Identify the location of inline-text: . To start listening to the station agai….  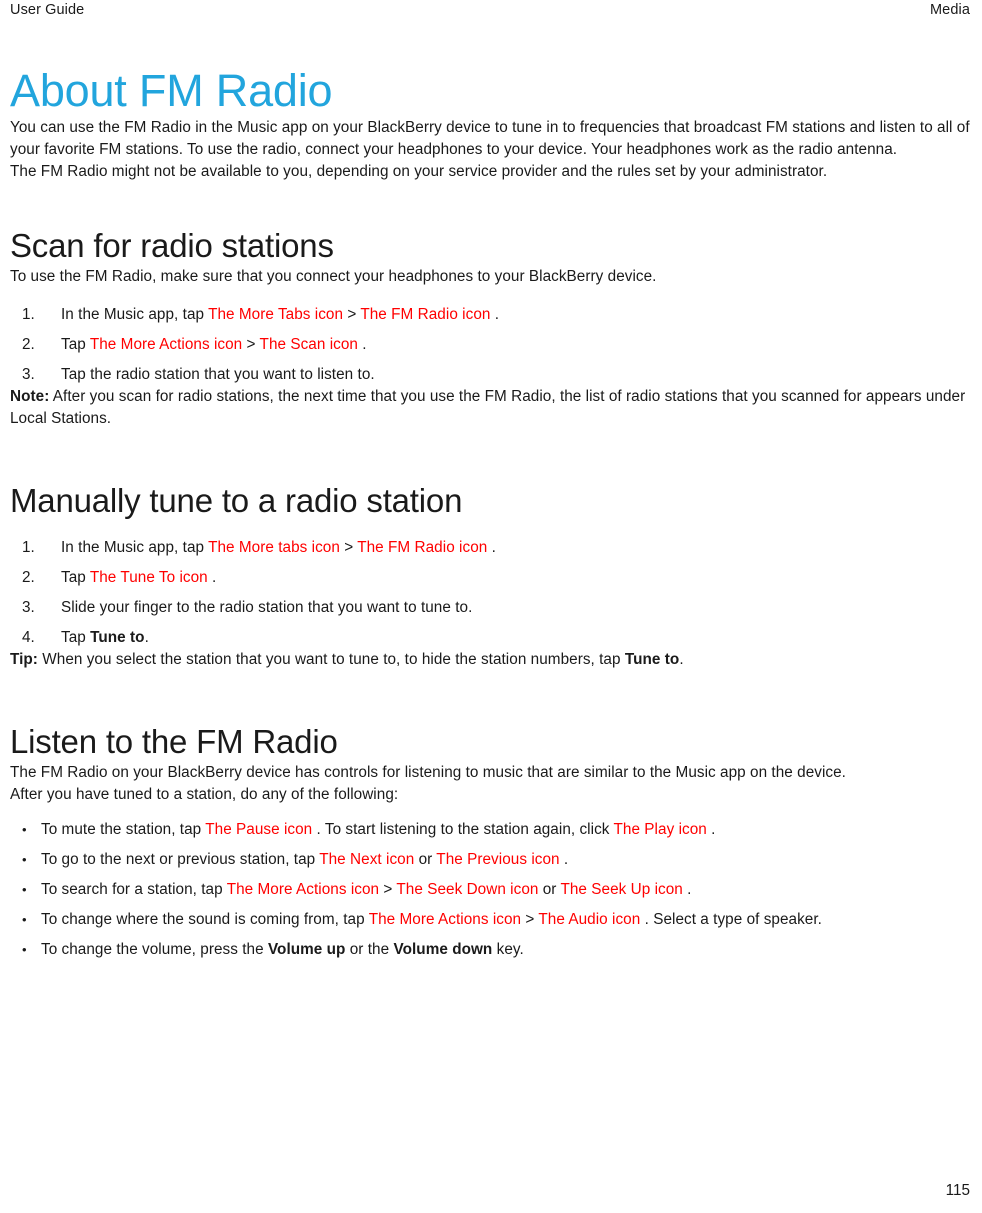
(463, 829).